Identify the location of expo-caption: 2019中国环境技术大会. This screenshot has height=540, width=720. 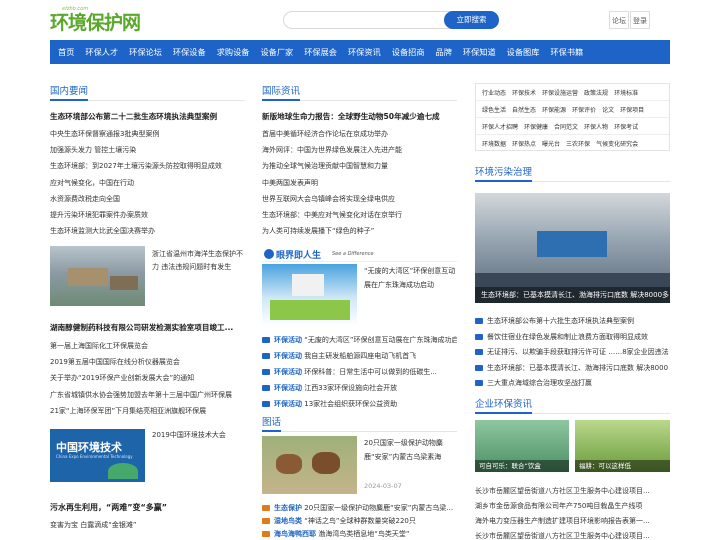
(199, 435).